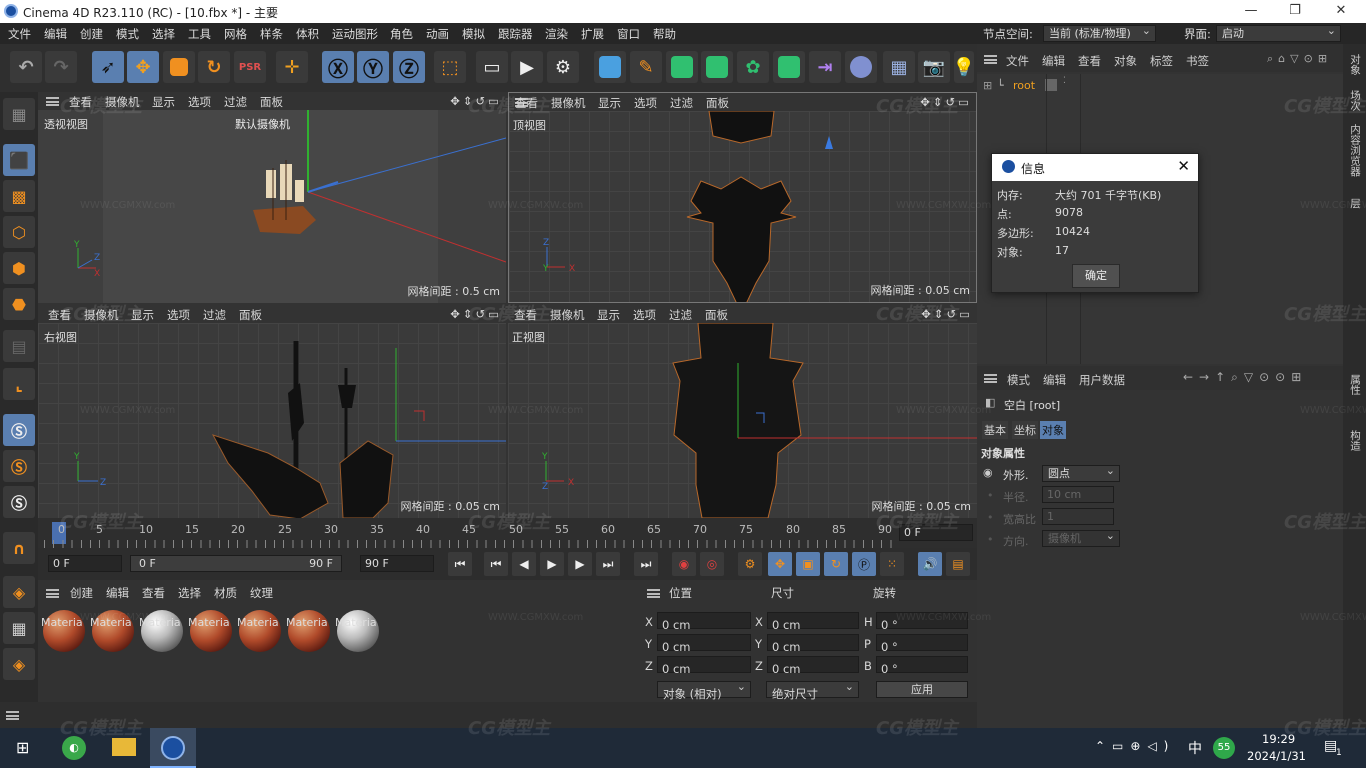  Describe the element at coordinates (628, 34) in the screenshot. I see `menu-window: 窗口` at that location.